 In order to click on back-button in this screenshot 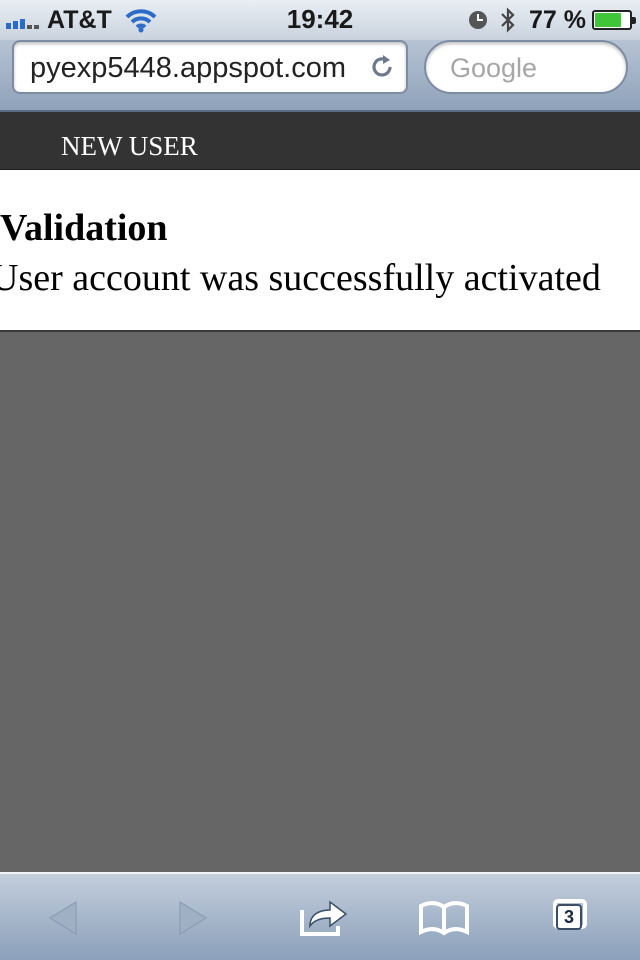, I will do `click(64, 918)`.